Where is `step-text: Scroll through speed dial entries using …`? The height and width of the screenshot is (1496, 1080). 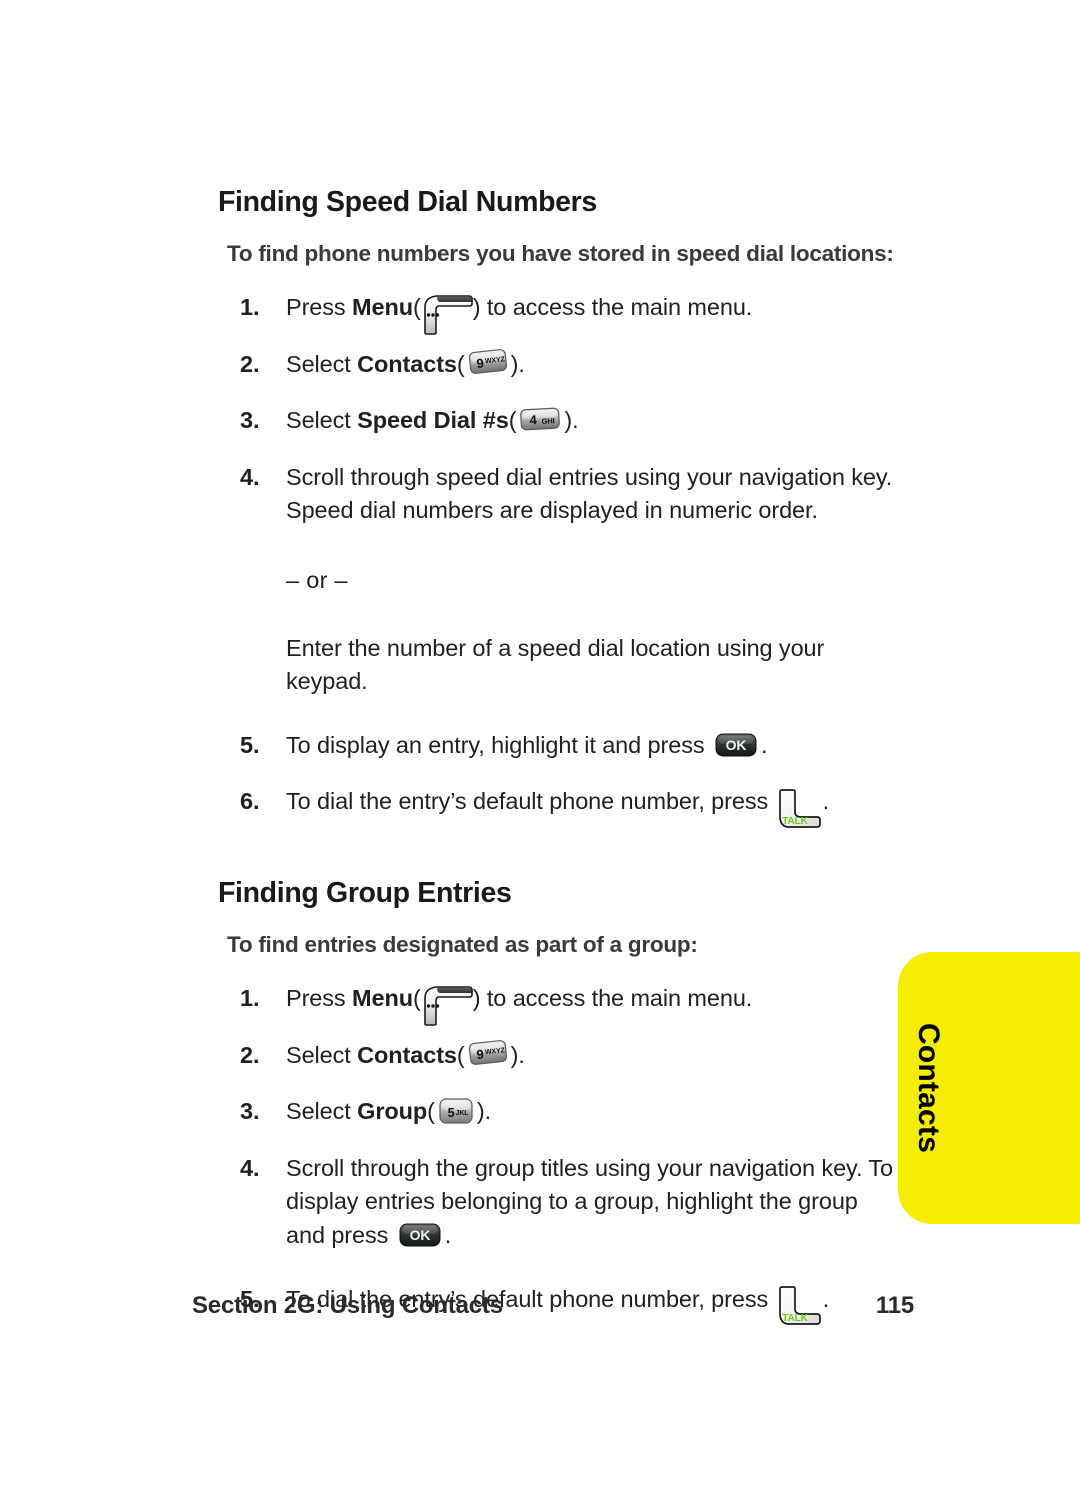
step-text: Scroll through speed dial entries using … is located at coordinates (589, 493).